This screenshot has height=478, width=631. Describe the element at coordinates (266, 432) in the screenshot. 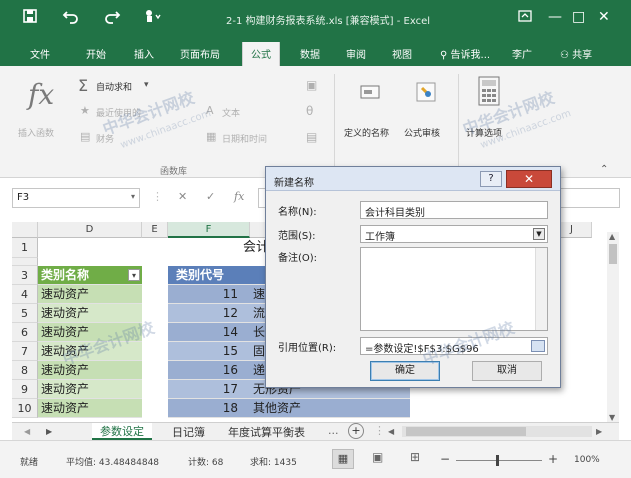

I see `sheet-tab-trial-balance: 年度试算平衡表` at that location.